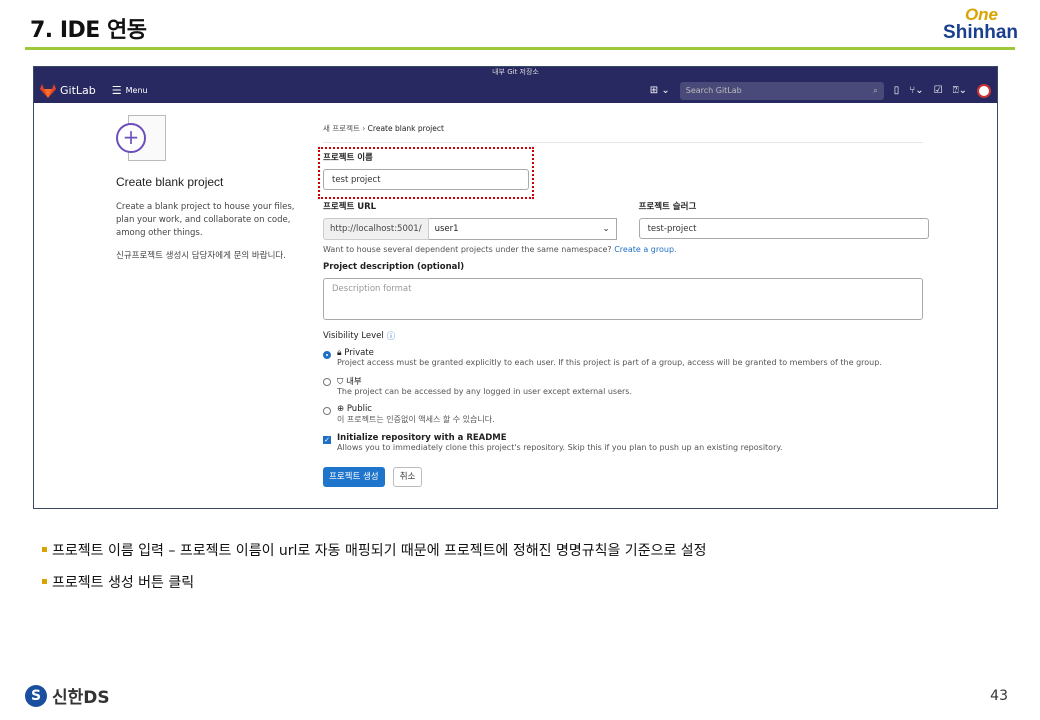  I want to click on cancel-button: 취소, so click(407, 477).